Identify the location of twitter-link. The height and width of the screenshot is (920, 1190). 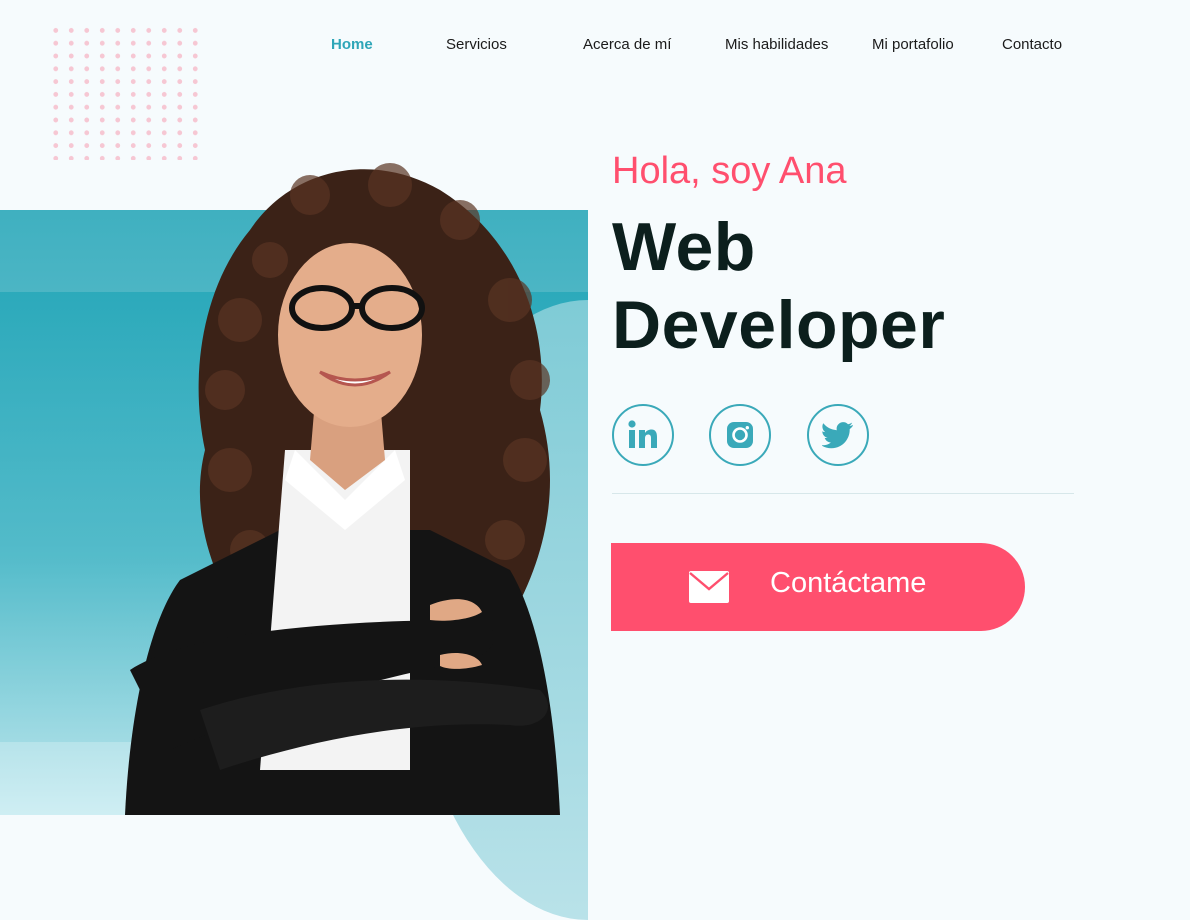
(838, 435).